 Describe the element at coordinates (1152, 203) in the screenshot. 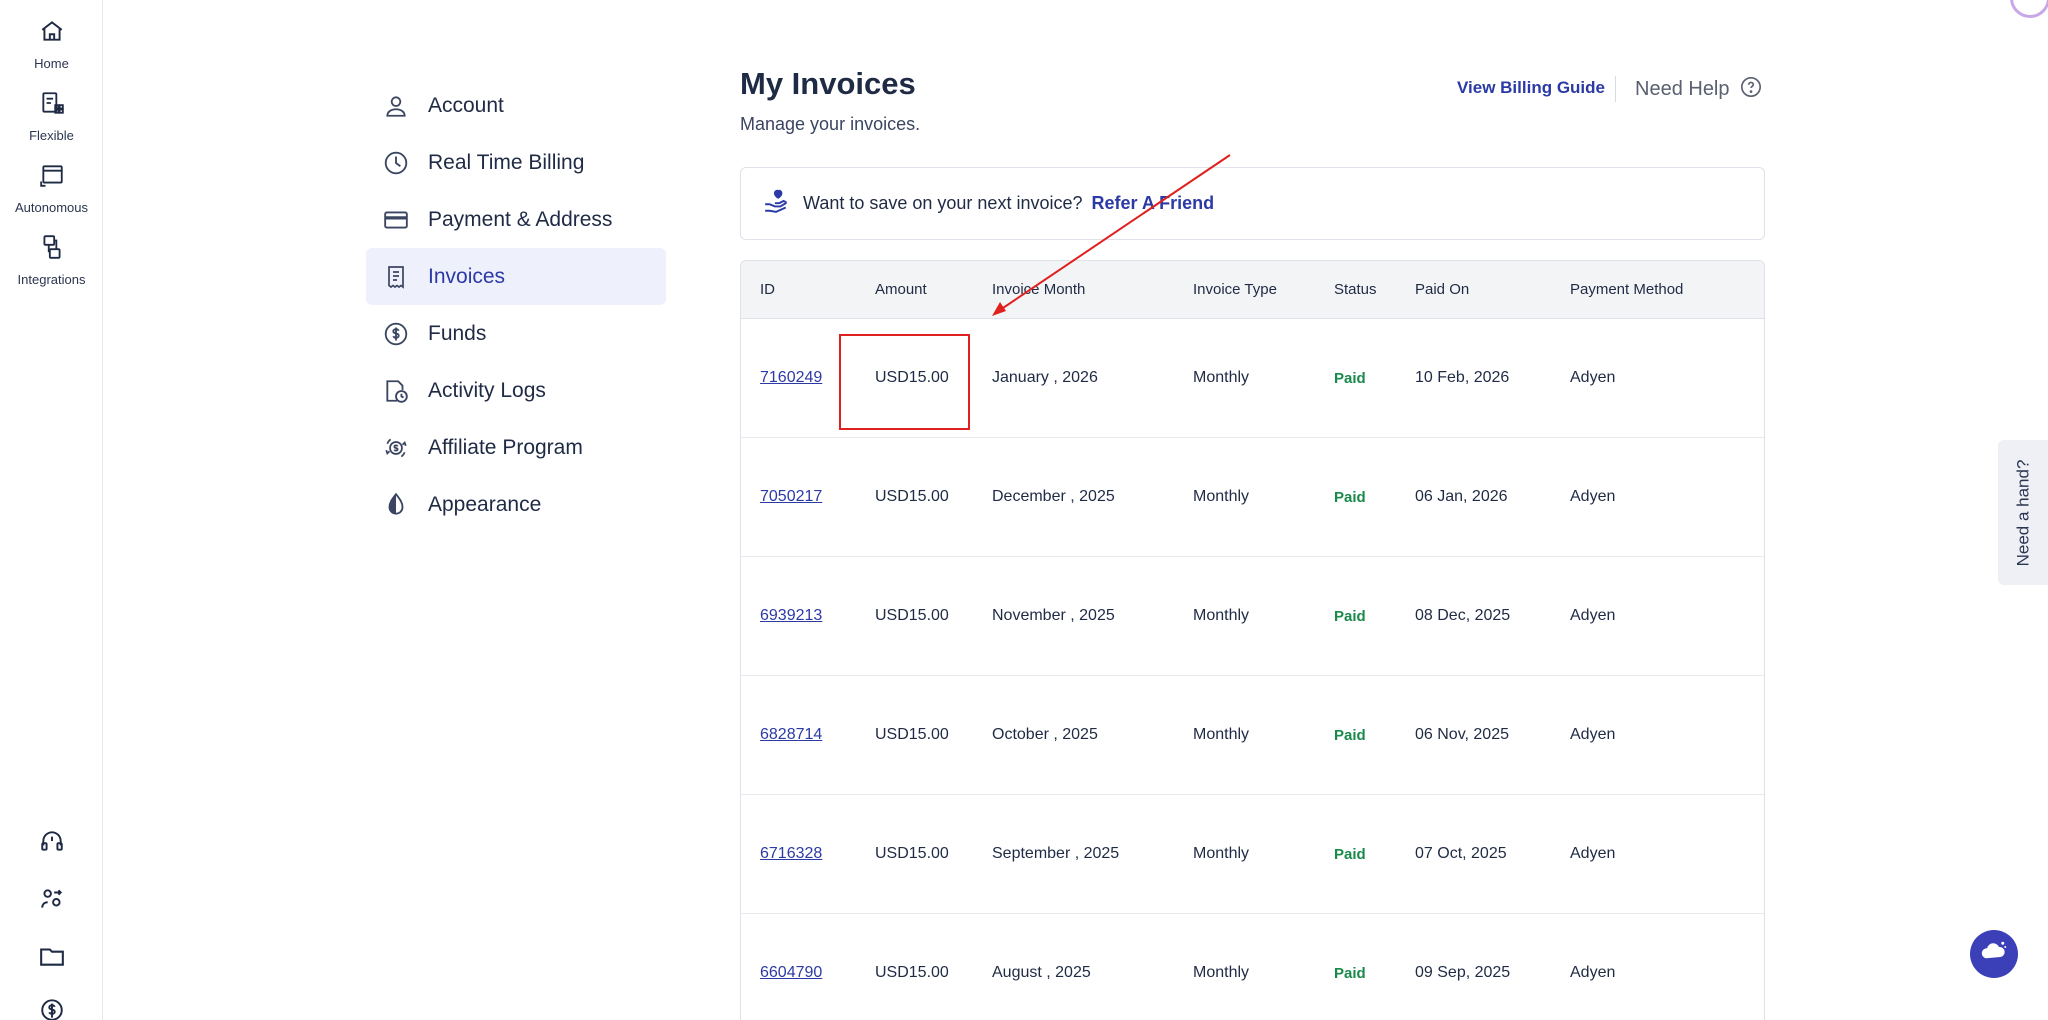

I see `refer-a-friend-link: Refer A Friend` at that location.